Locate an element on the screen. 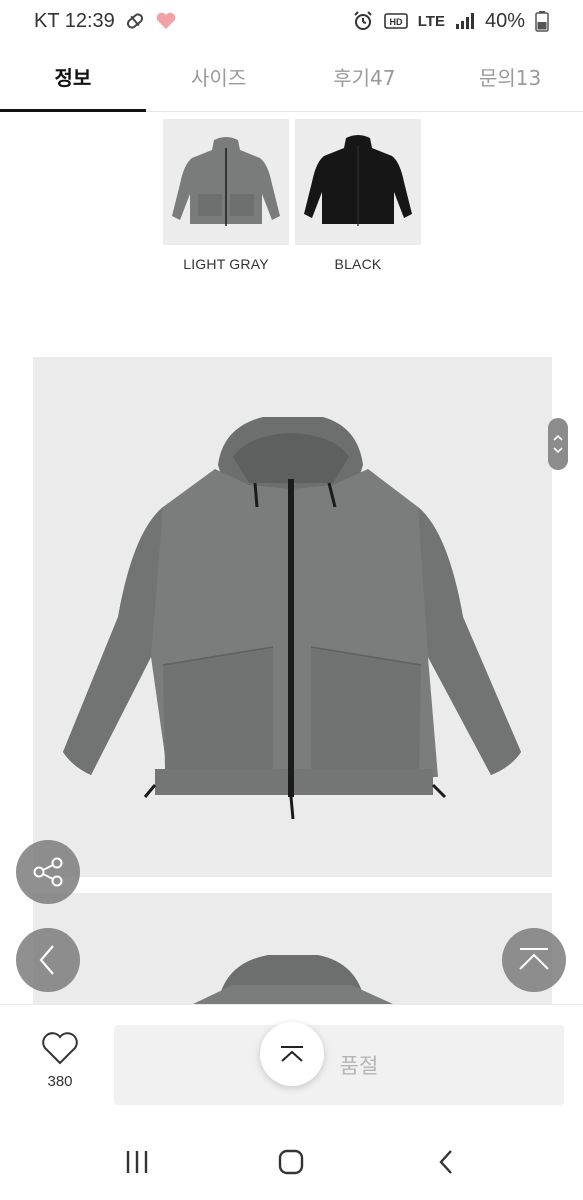 This screenshot has height=1200, width=583. jacket-hood-illustration is located at coordinates (293, 979).